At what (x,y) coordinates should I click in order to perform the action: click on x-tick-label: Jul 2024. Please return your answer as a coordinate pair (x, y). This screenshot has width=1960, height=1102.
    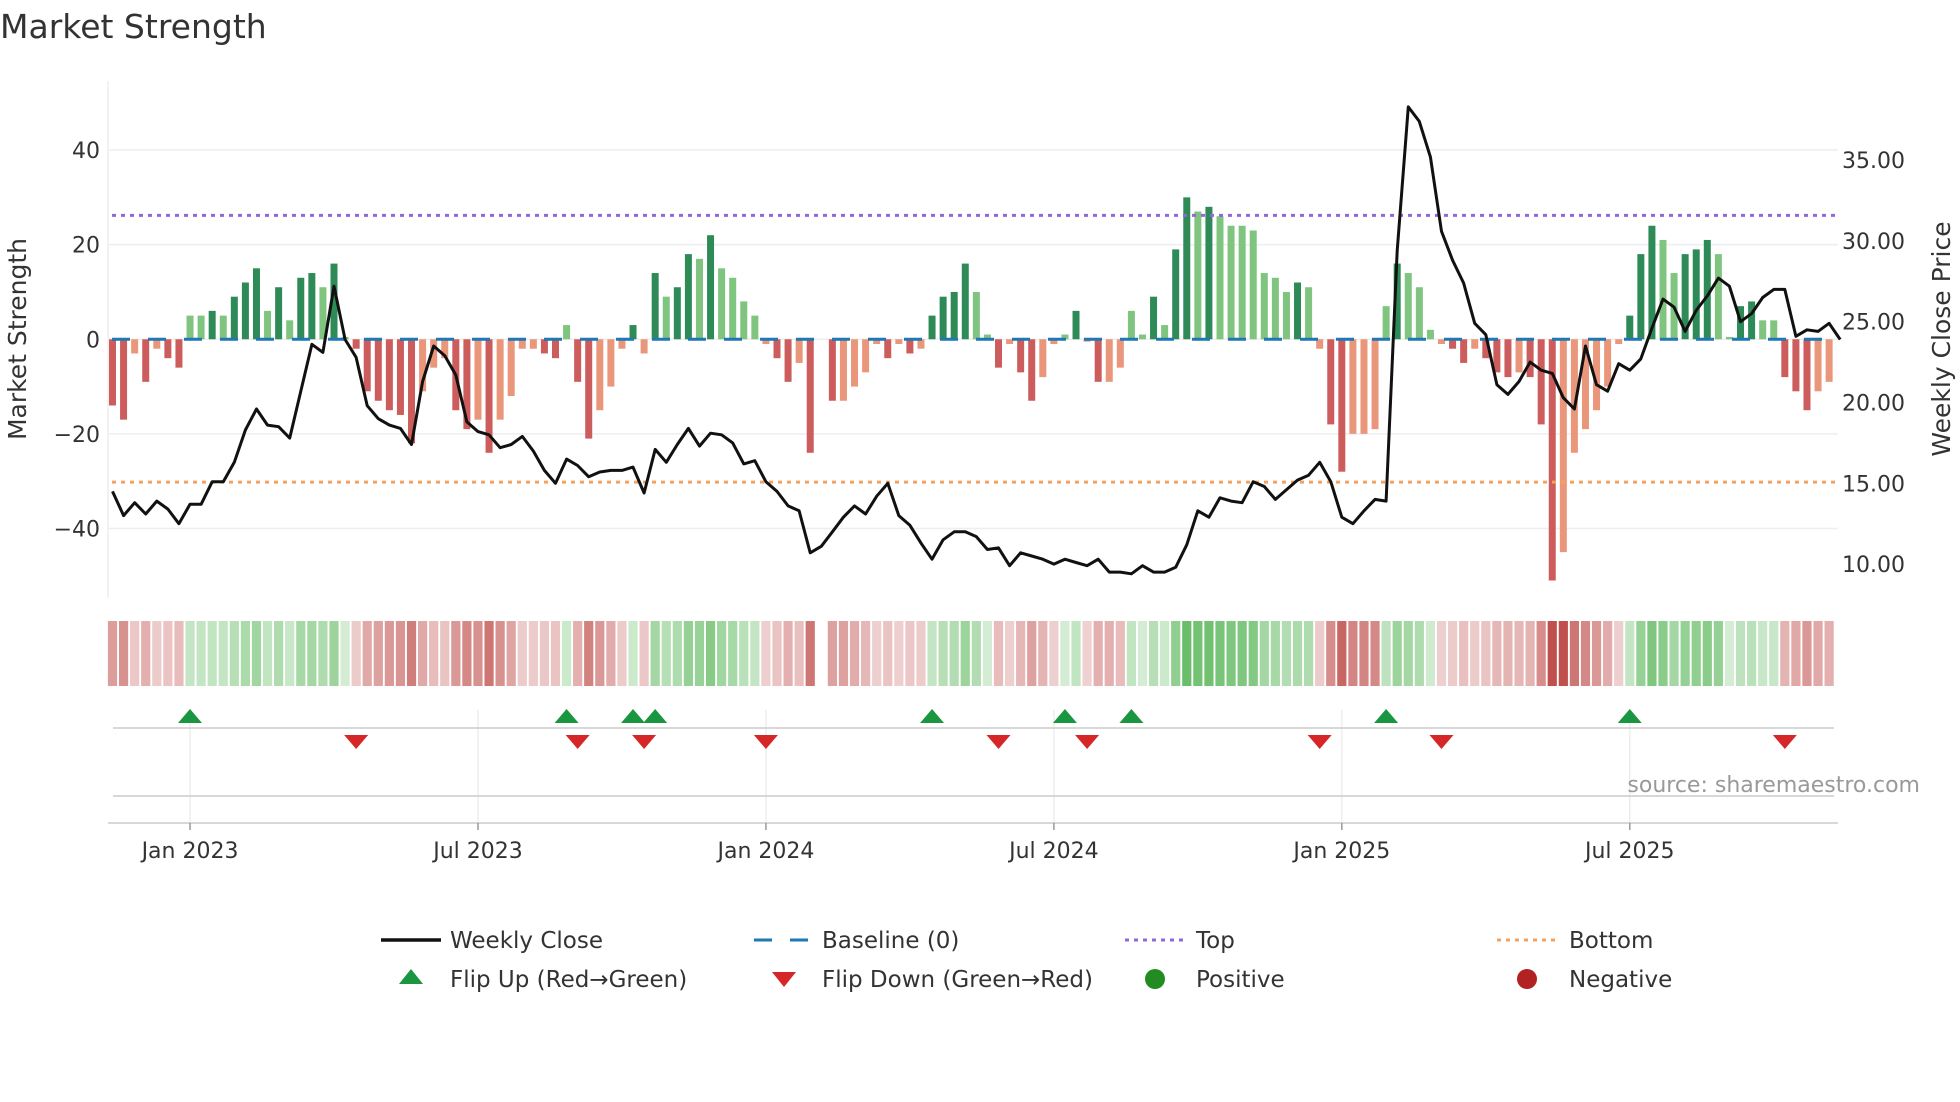
    Looking at the image, I should click on (1053, 851).